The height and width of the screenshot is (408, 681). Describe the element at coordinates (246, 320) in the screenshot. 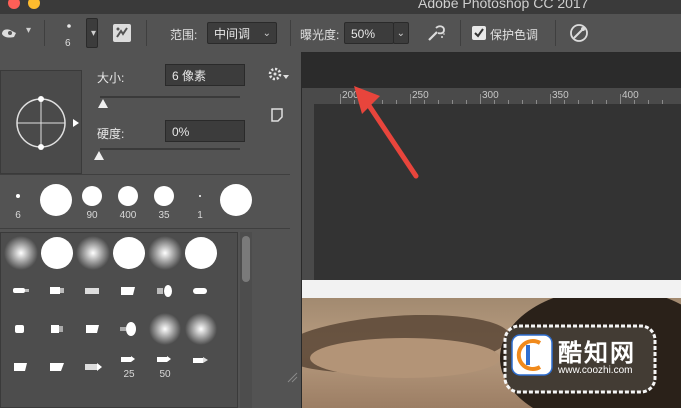

I see `brush-grid-scrollbar` at that location.